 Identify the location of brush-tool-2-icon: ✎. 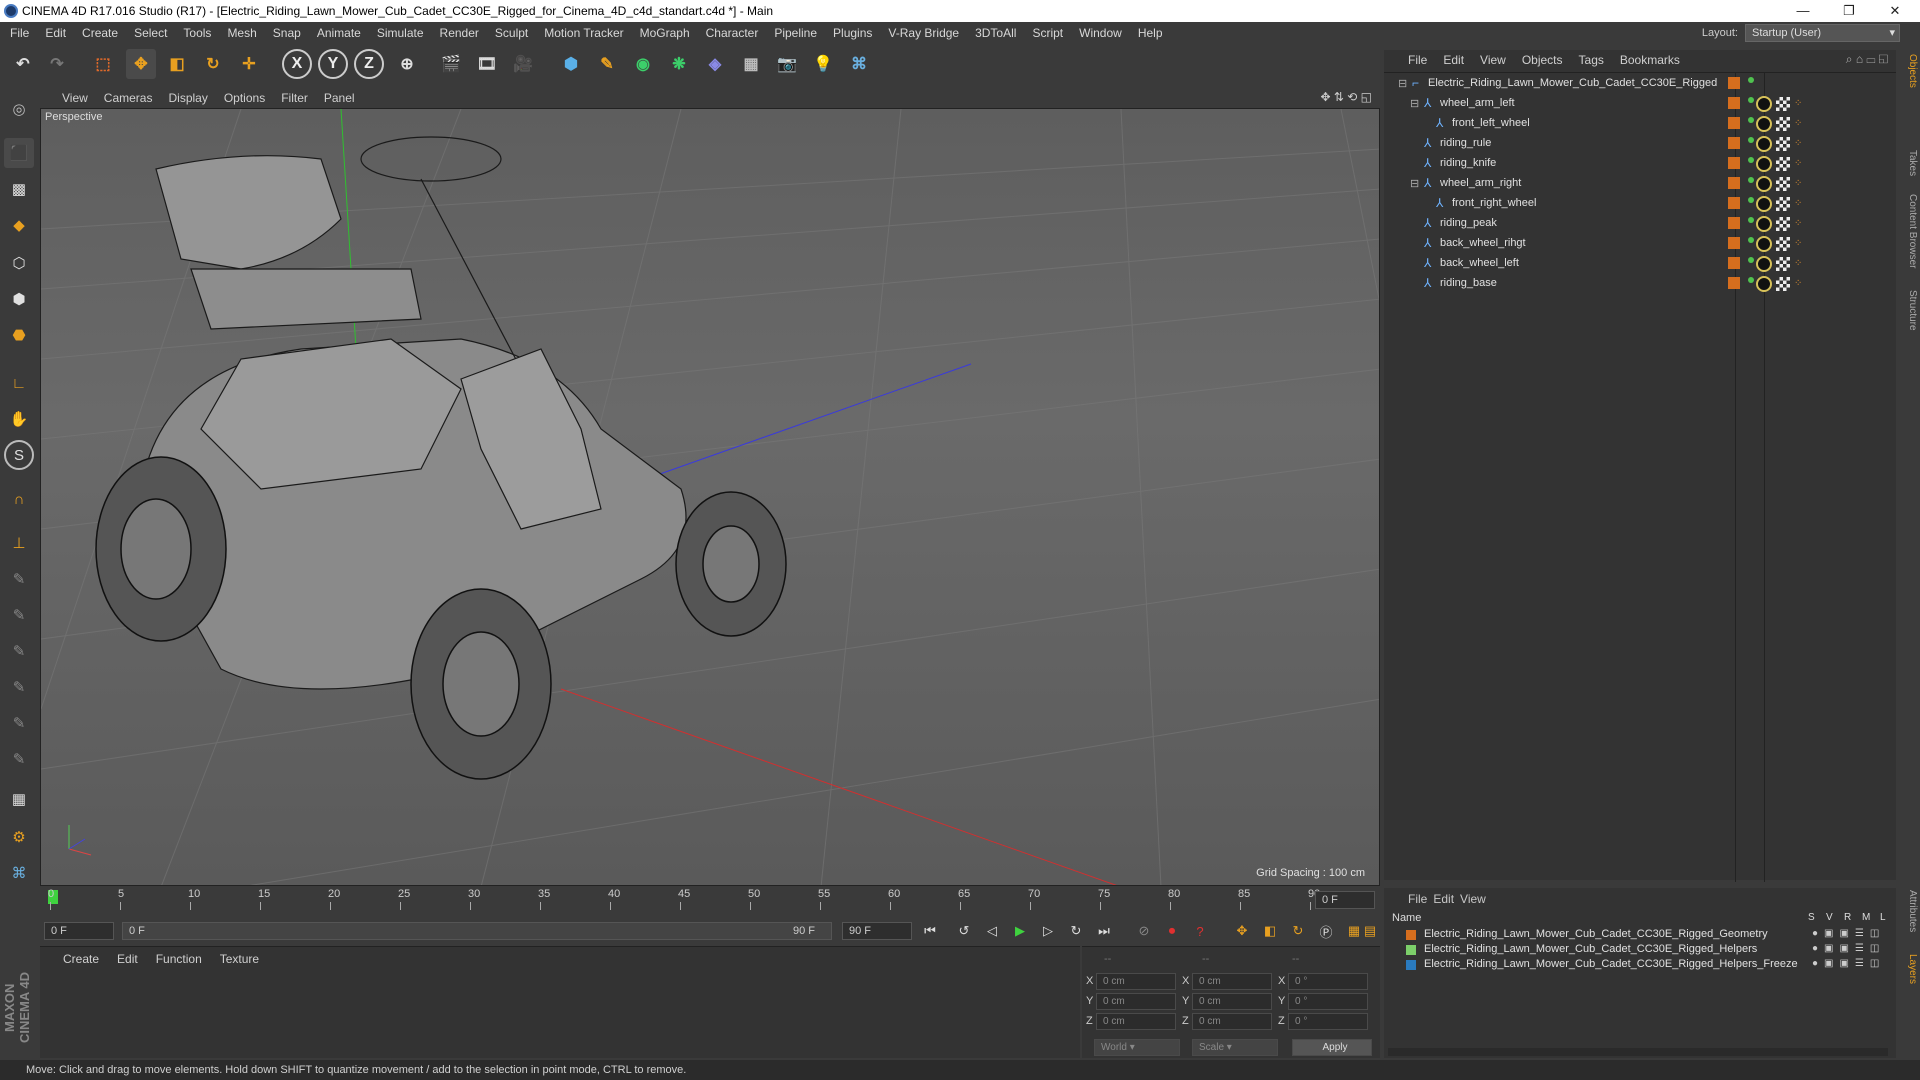
(19, 615).